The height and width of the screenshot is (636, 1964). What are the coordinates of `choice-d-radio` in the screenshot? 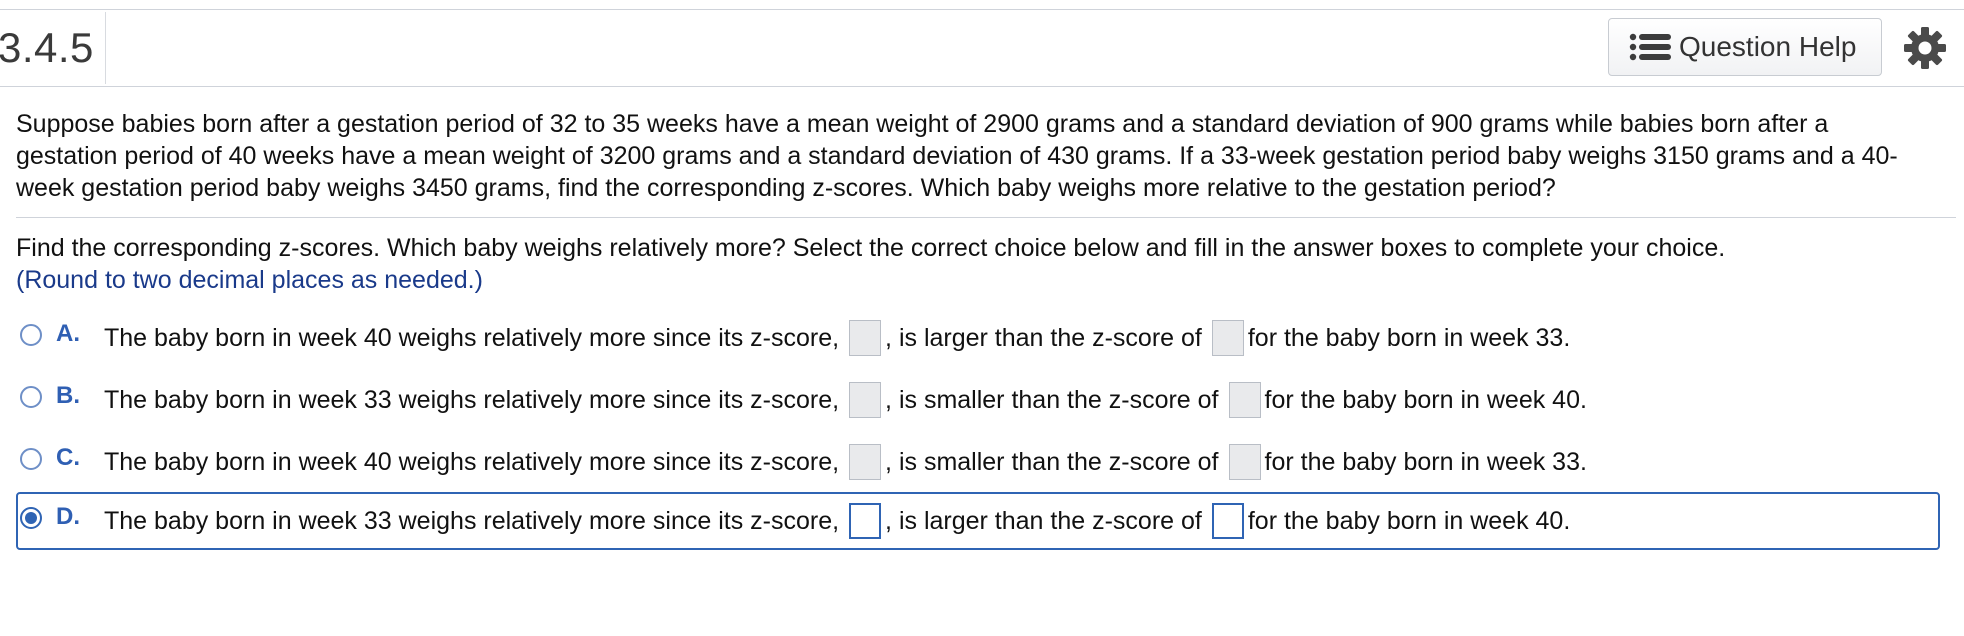 It's located at (31, 518).